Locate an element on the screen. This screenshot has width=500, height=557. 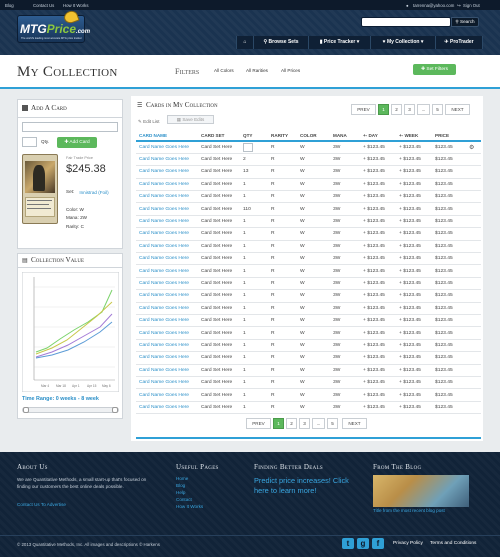
pagination-page-1-bottom: 1 is located at coordinates (278, 423).